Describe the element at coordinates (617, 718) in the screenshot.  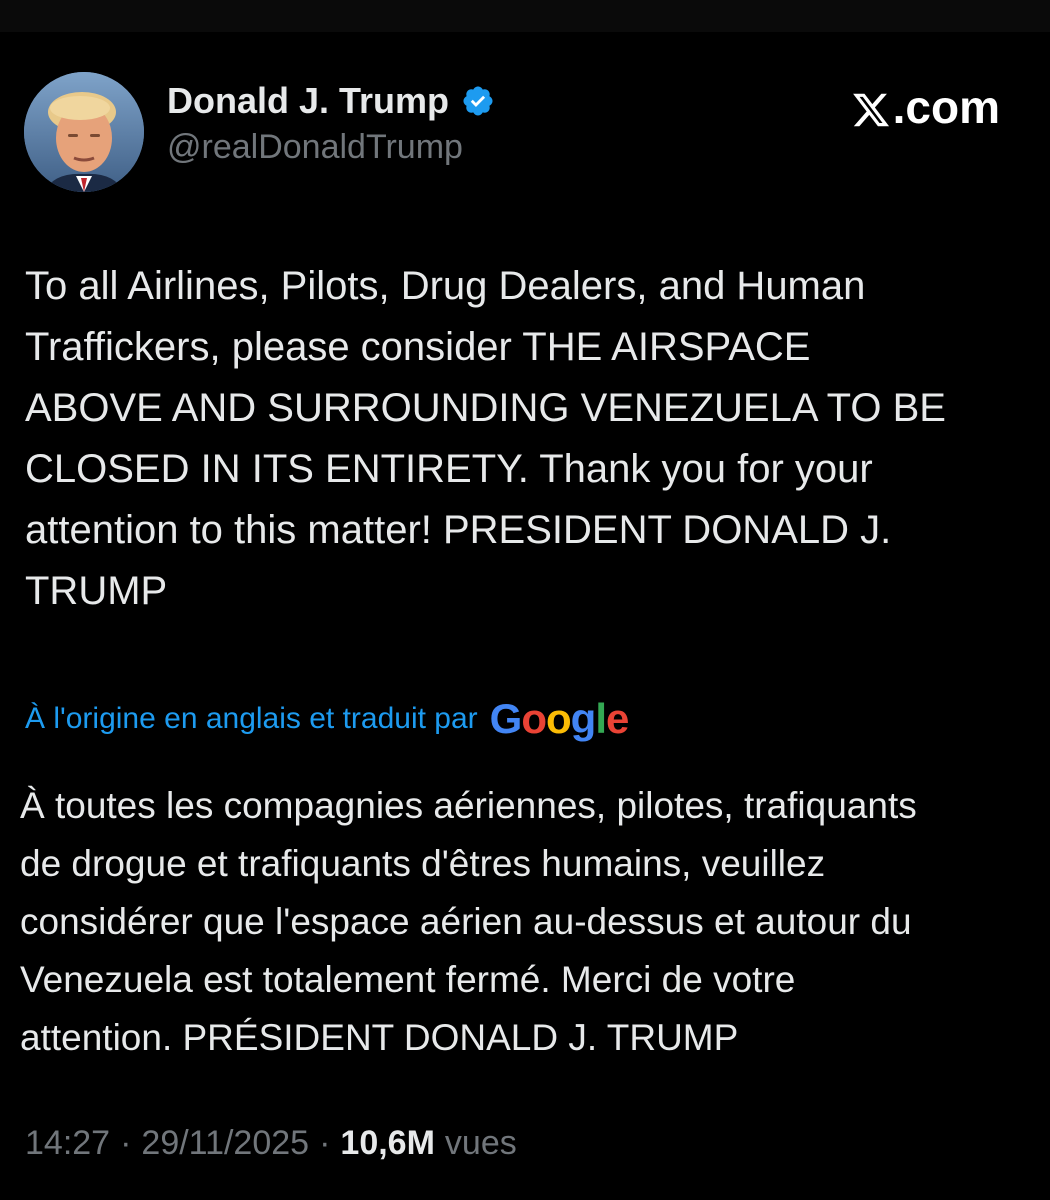
I see `google-letter: e` at that location.